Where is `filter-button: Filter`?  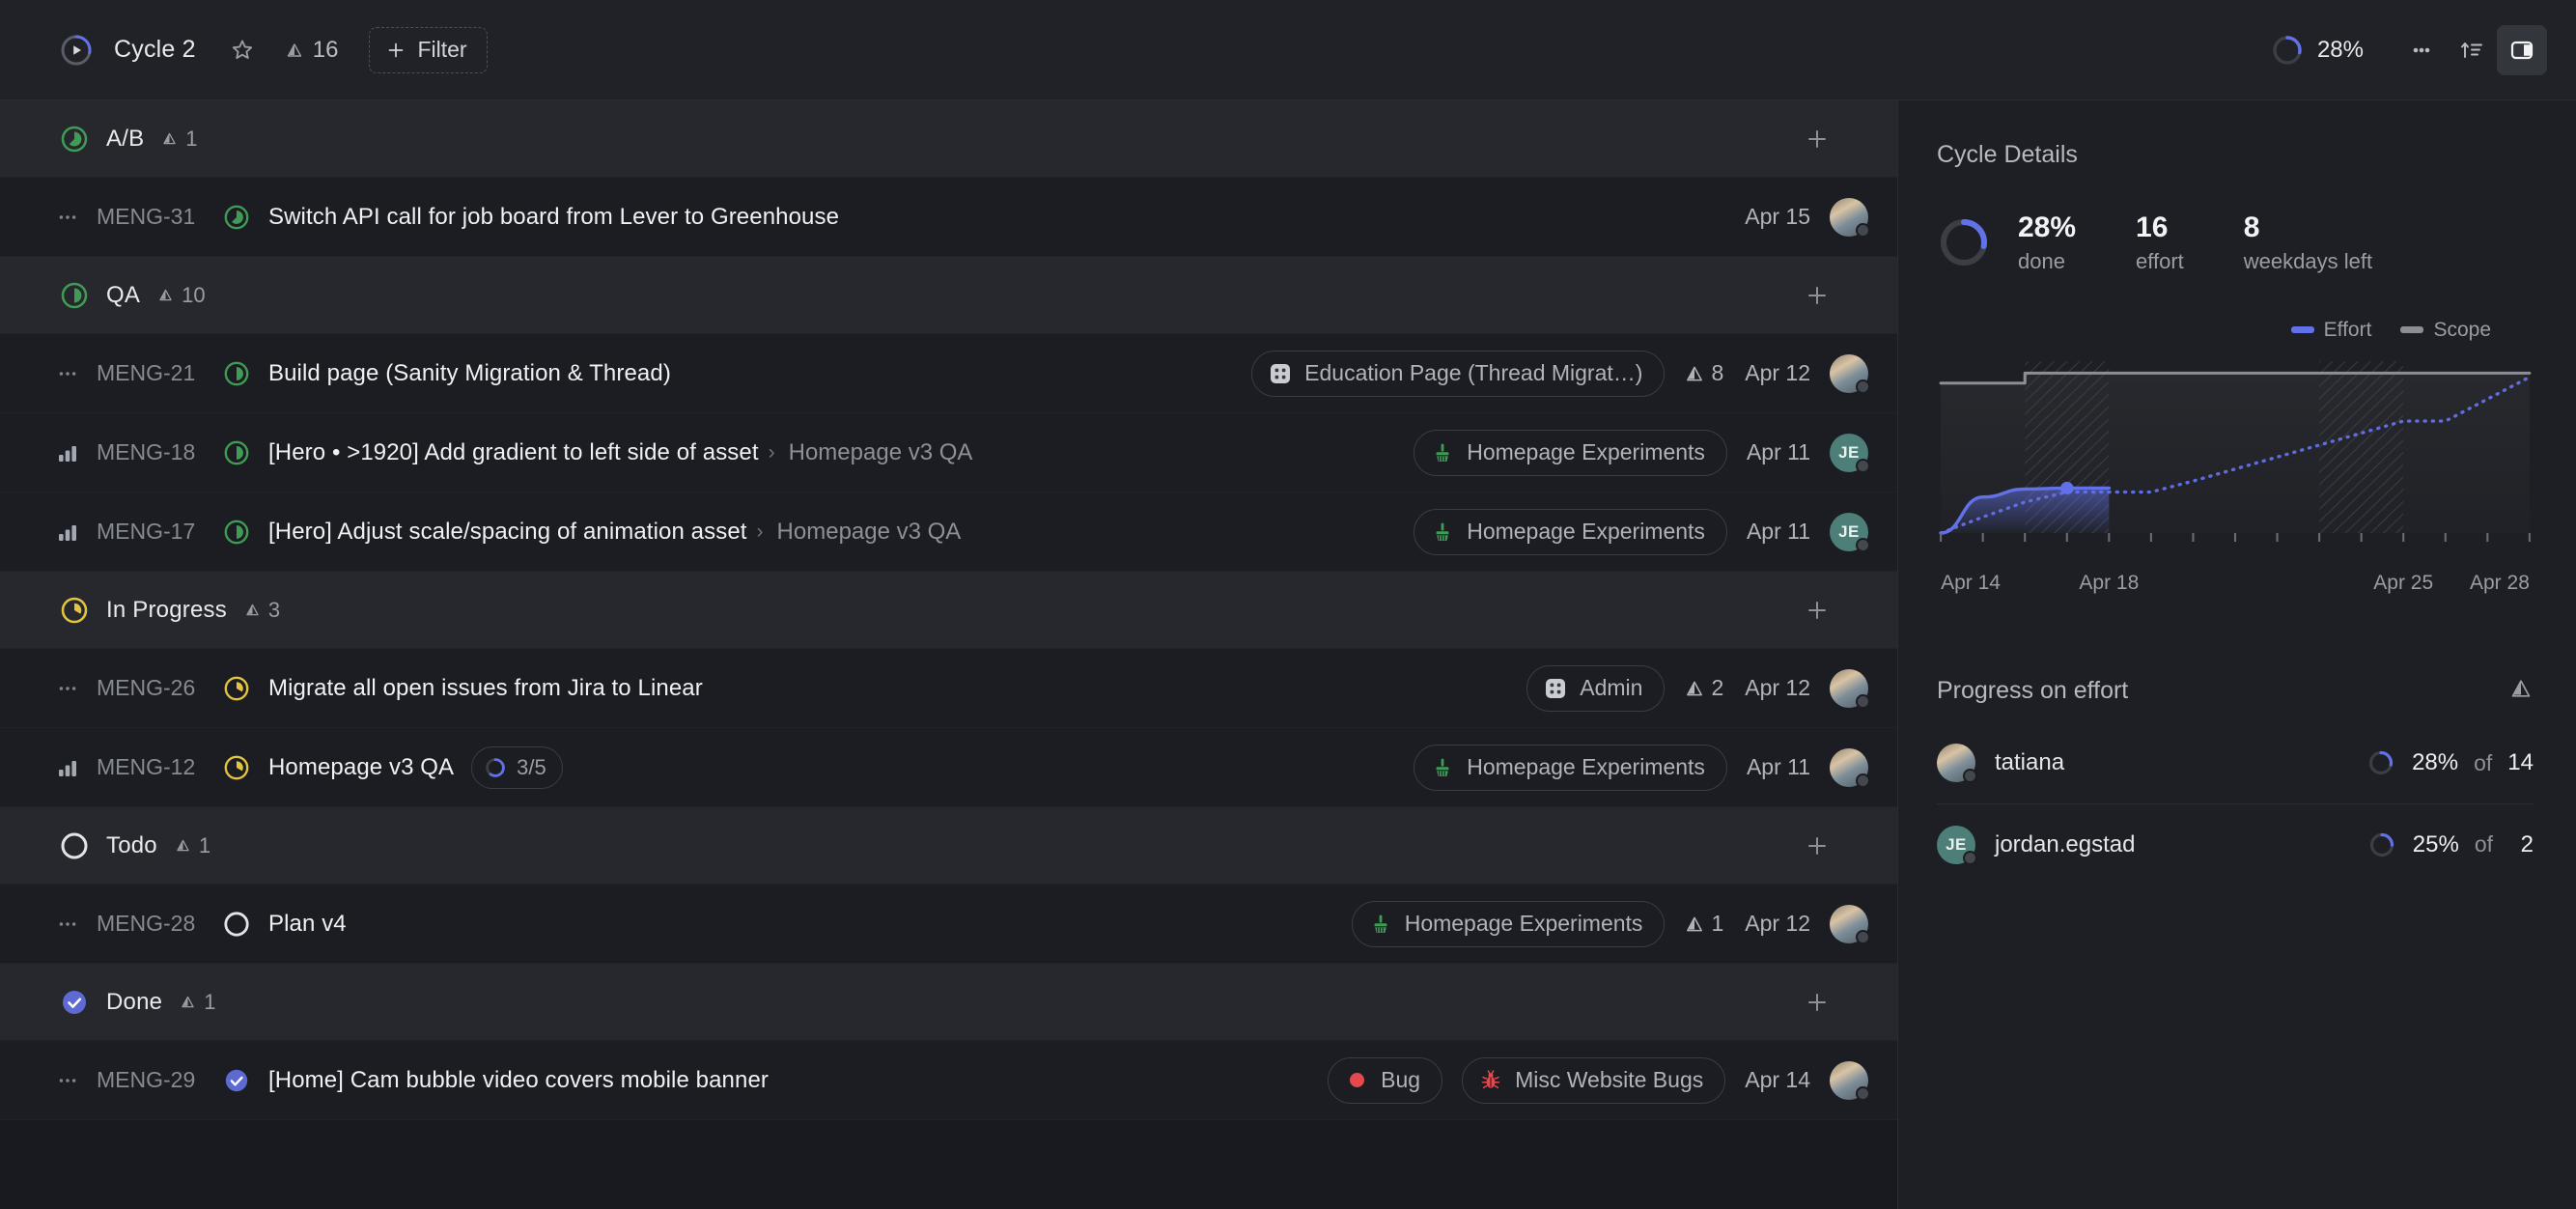 filter-button: Filter is located at coordinates (429, 49).